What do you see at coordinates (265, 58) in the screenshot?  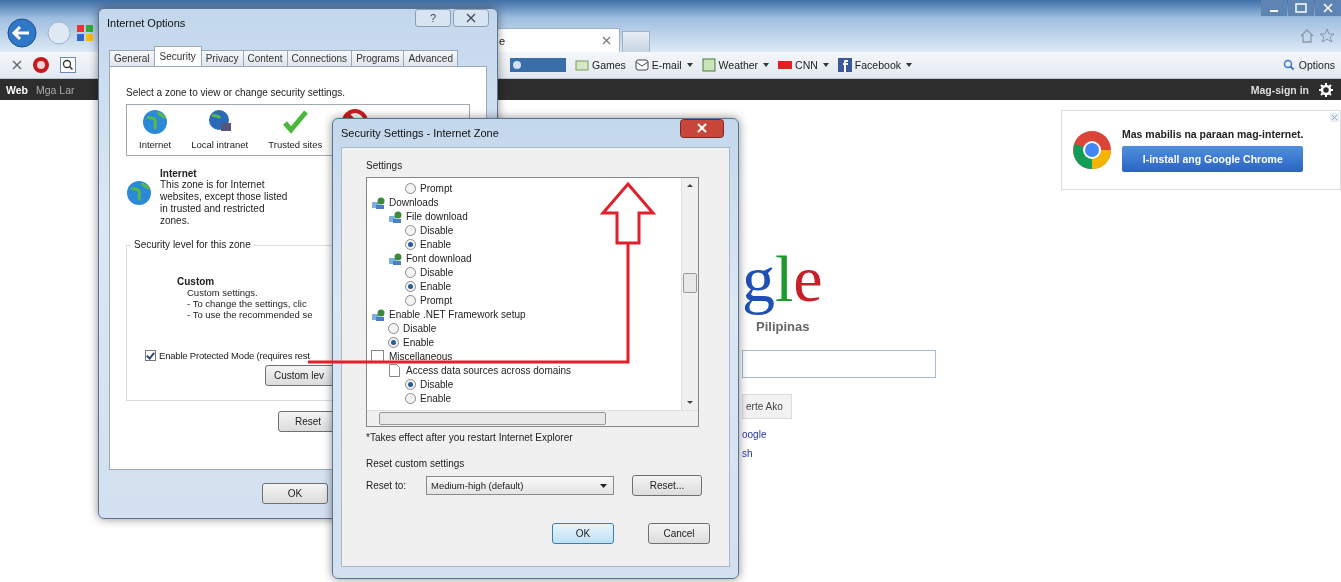 I see `tab: Content` at bounding box center [265, 58].